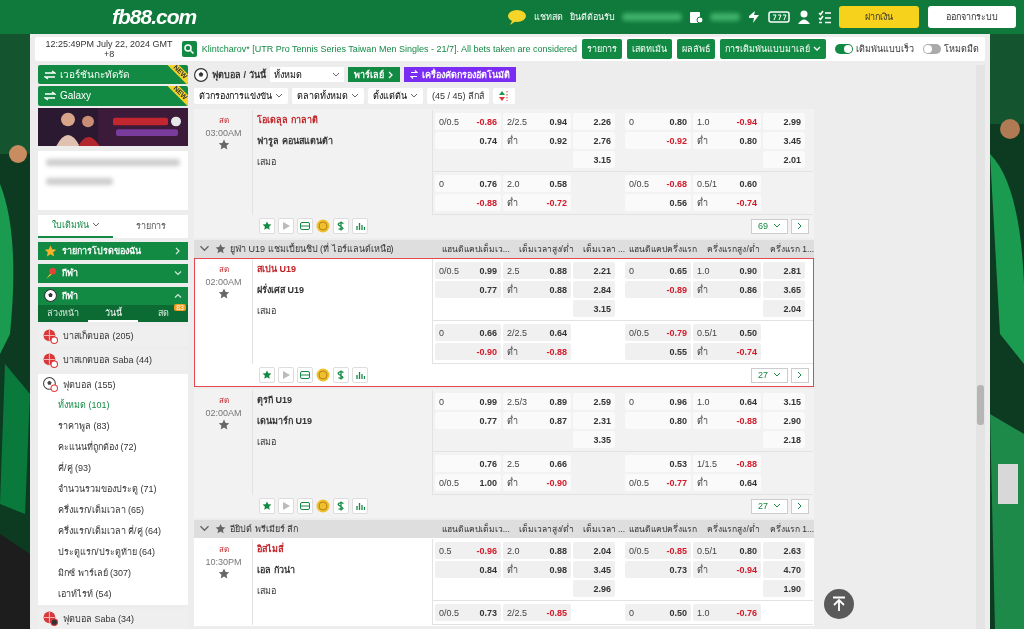 The width and height of the screenshot is (1024, 629). What do you see at coordinates (727, 482) in the screenshot?
I see `odds-cell: ต่ำ 0.64` at bounding box center [727, 482].